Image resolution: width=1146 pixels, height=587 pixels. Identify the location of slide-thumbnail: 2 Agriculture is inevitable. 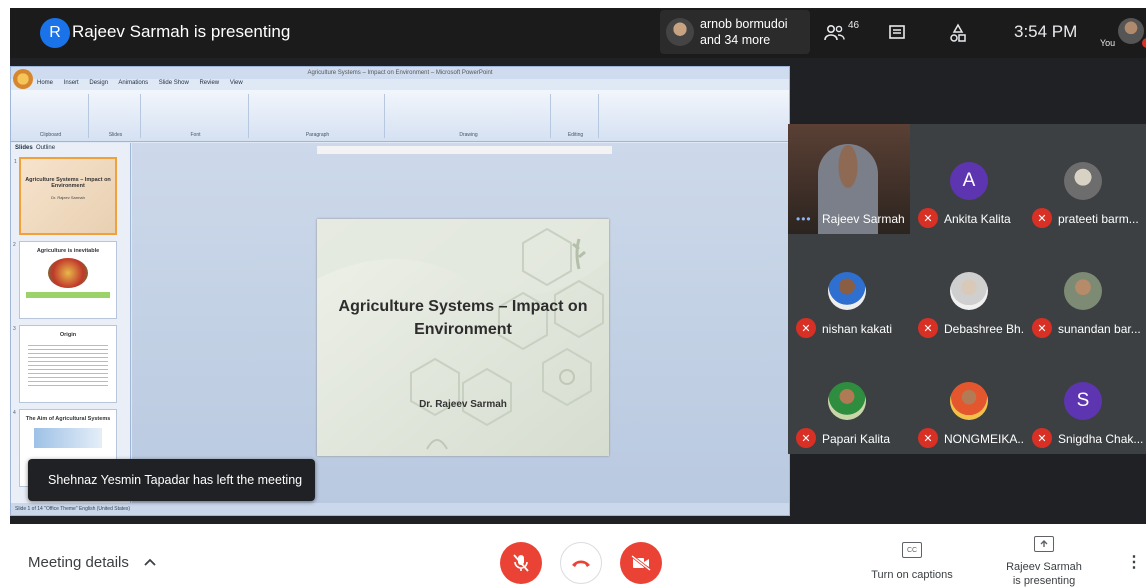
(65, 280).